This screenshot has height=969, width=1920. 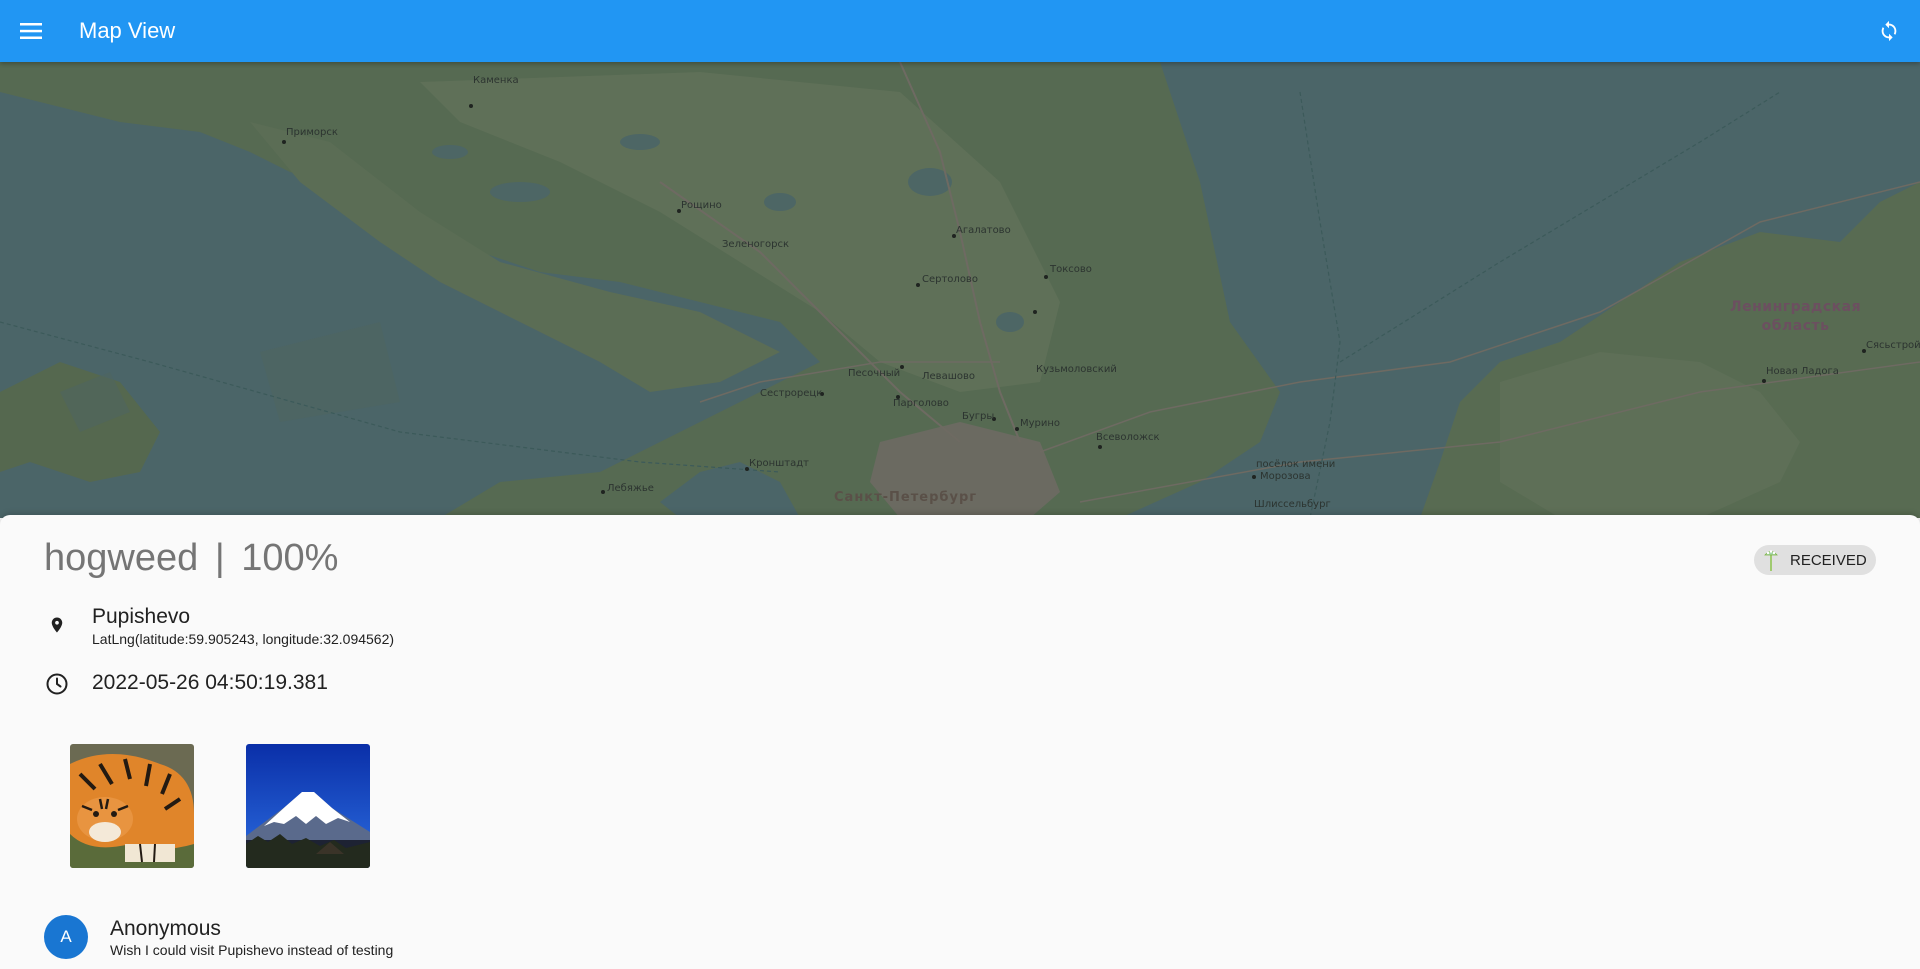 I want to click on map-label: Сестрорецк, so click(x=791, y=393).